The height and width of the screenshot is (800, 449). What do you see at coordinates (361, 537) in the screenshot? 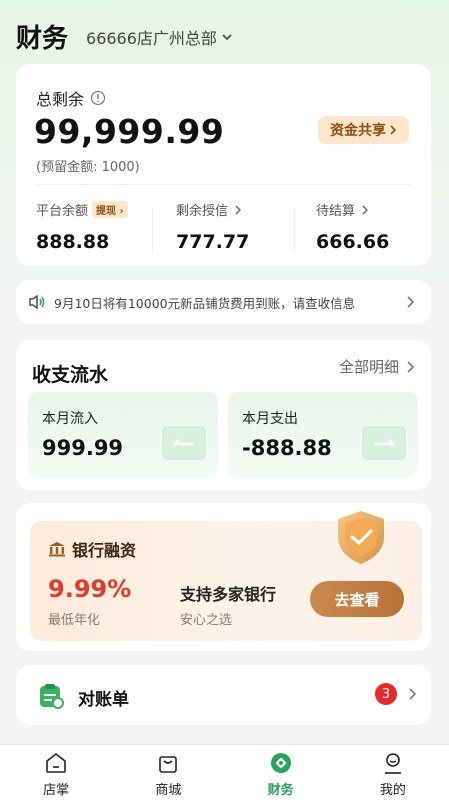
I see `shield-check-icon` at bounding box center [361, 537].